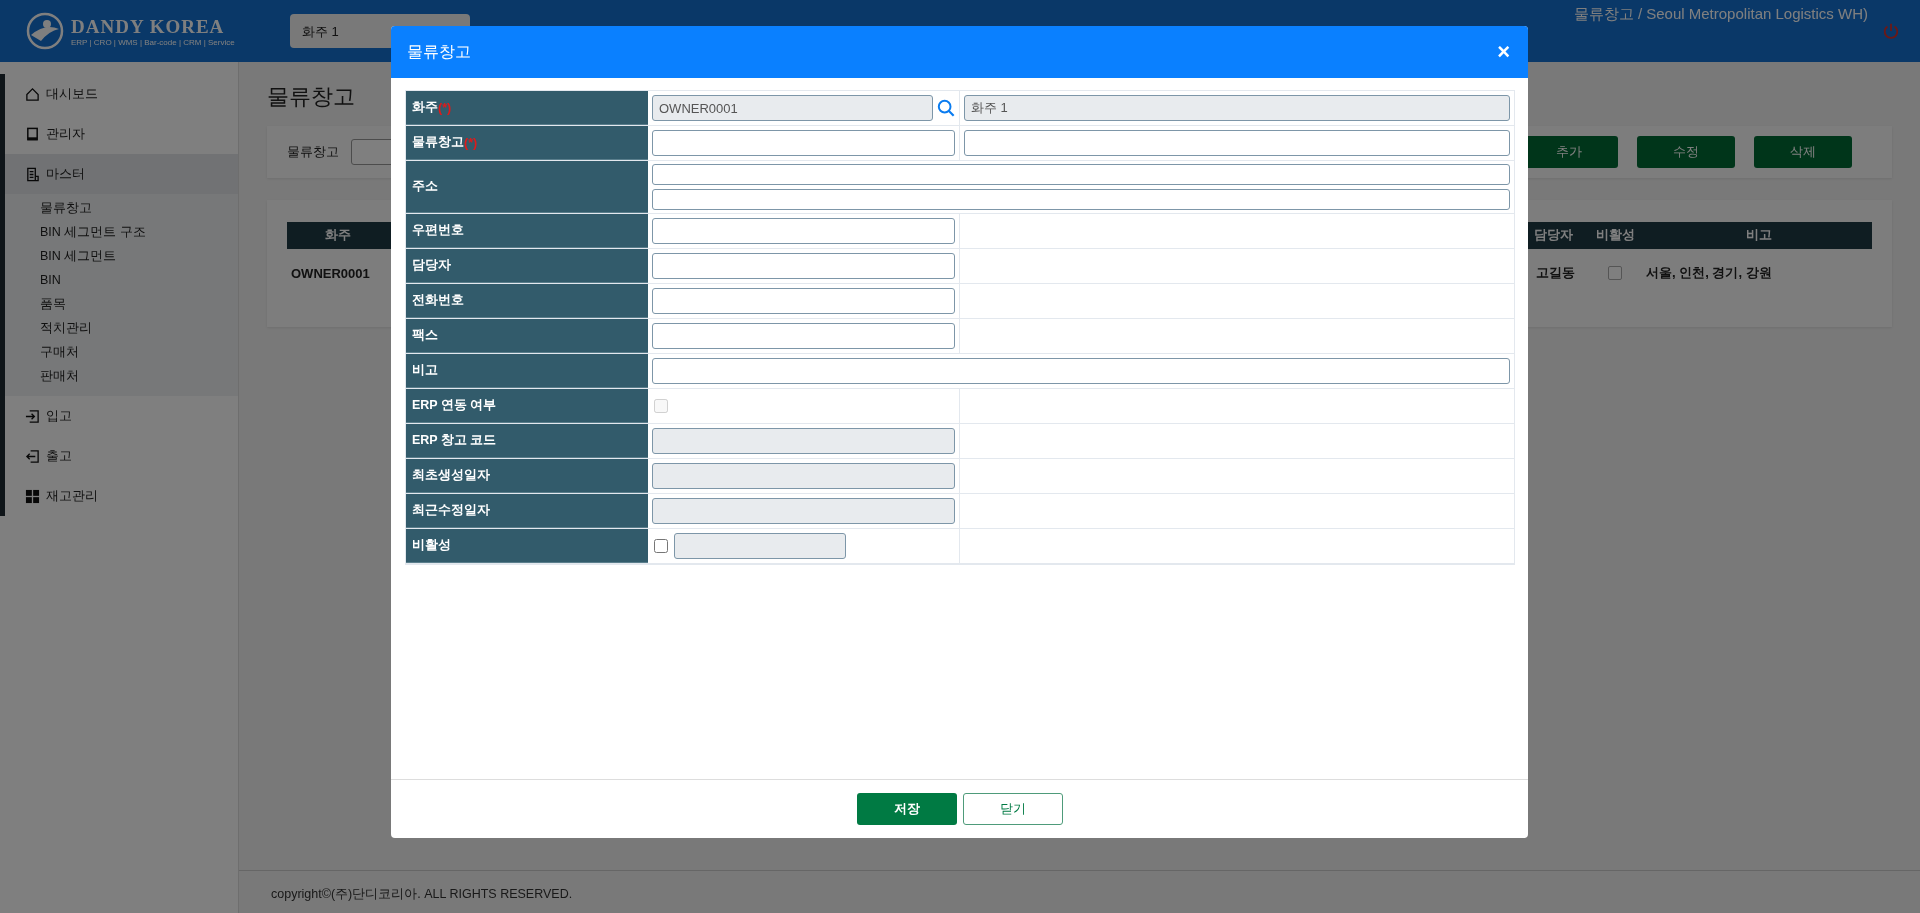 The image size is (1920, 913). Describe the element at coordinates (1553, 235) in the screenshot. I see `column-header: 담당자` at that location.